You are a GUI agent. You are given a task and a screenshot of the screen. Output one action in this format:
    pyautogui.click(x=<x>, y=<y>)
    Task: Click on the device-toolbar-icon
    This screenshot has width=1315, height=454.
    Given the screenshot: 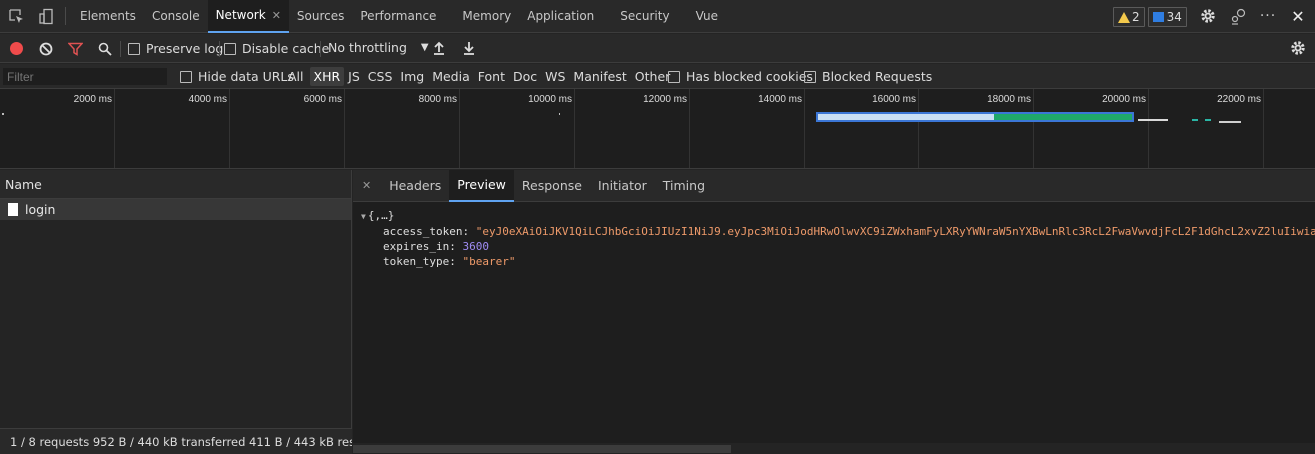 What is the action you would take?
    pyautogui.click(x=46, y=16)
    